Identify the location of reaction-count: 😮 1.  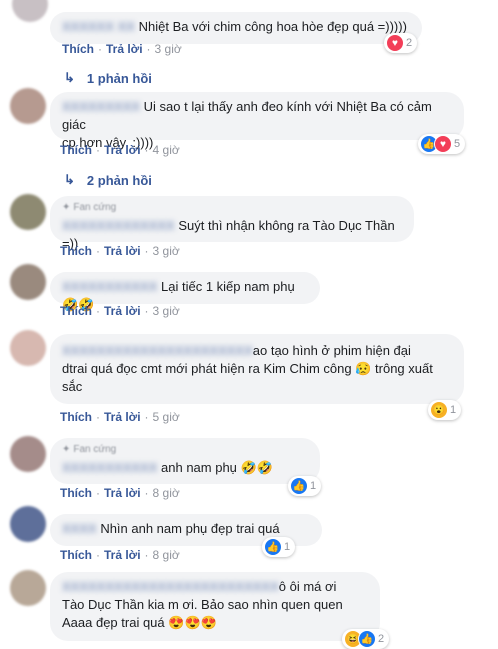
(445, 410).